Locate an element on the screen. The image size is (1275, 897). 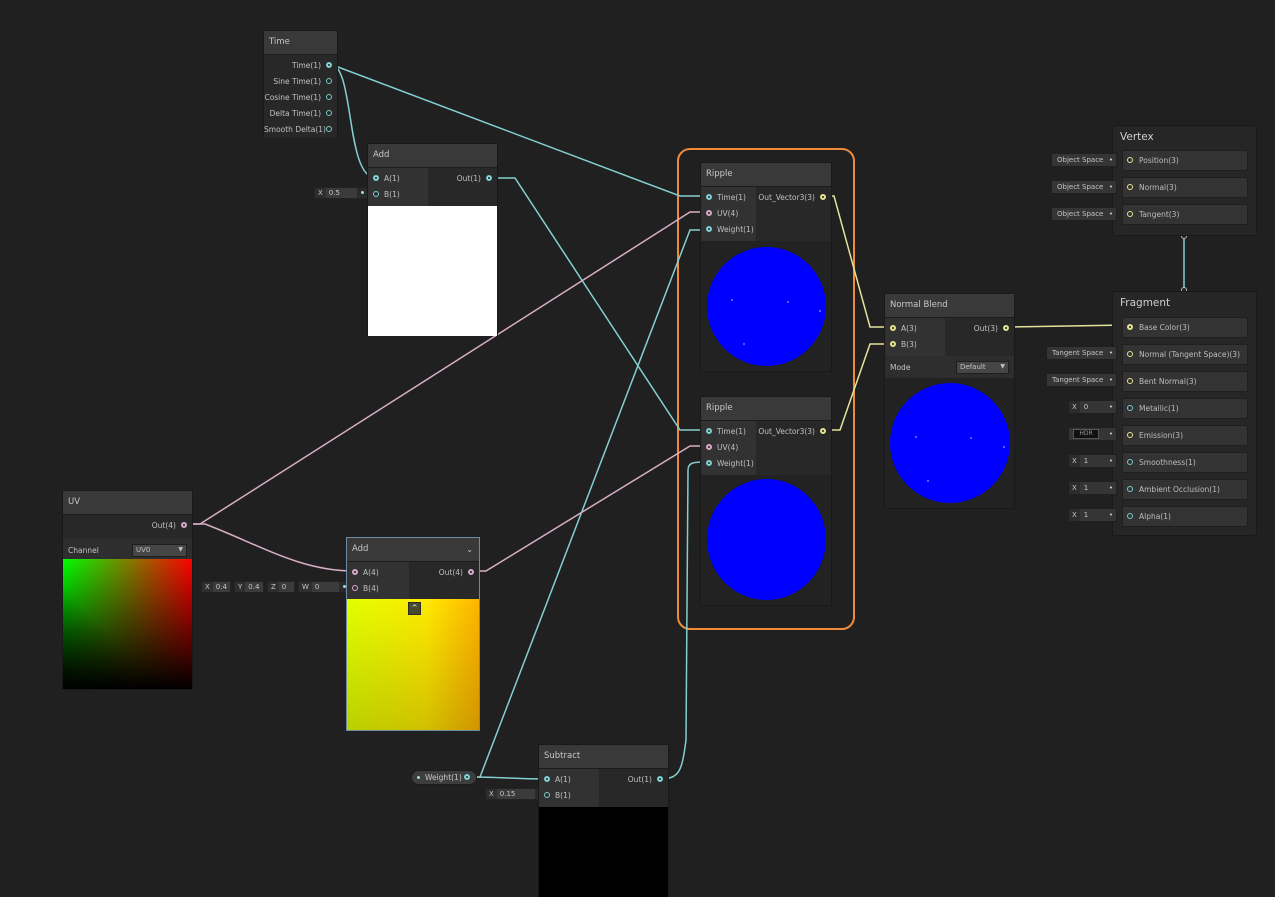
collapse-preview-icon: ^ is located at coordinates (414, 608).